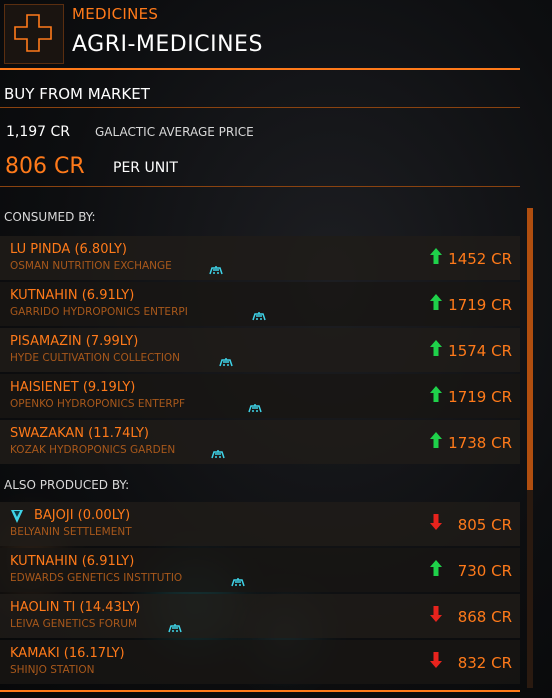 This screenshot has width=552, height=698. Describe the element at coordinates (96, 578) in the screenshot. I see `station-name: EDWARDS GENETICS INSTITUTIO` at that location.